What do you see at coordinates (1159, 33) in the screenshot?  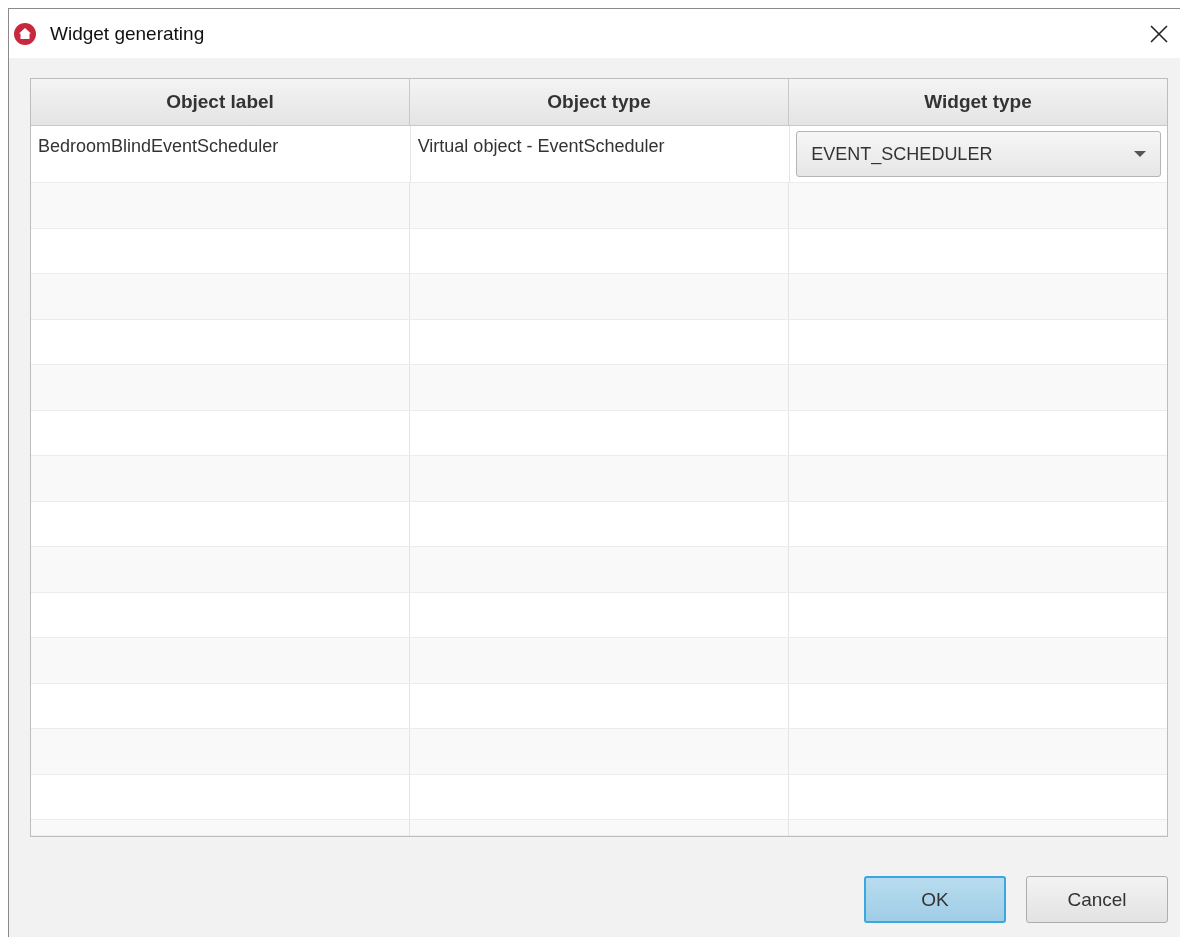 I see `close-icon` at bounding box center [1159, 33].